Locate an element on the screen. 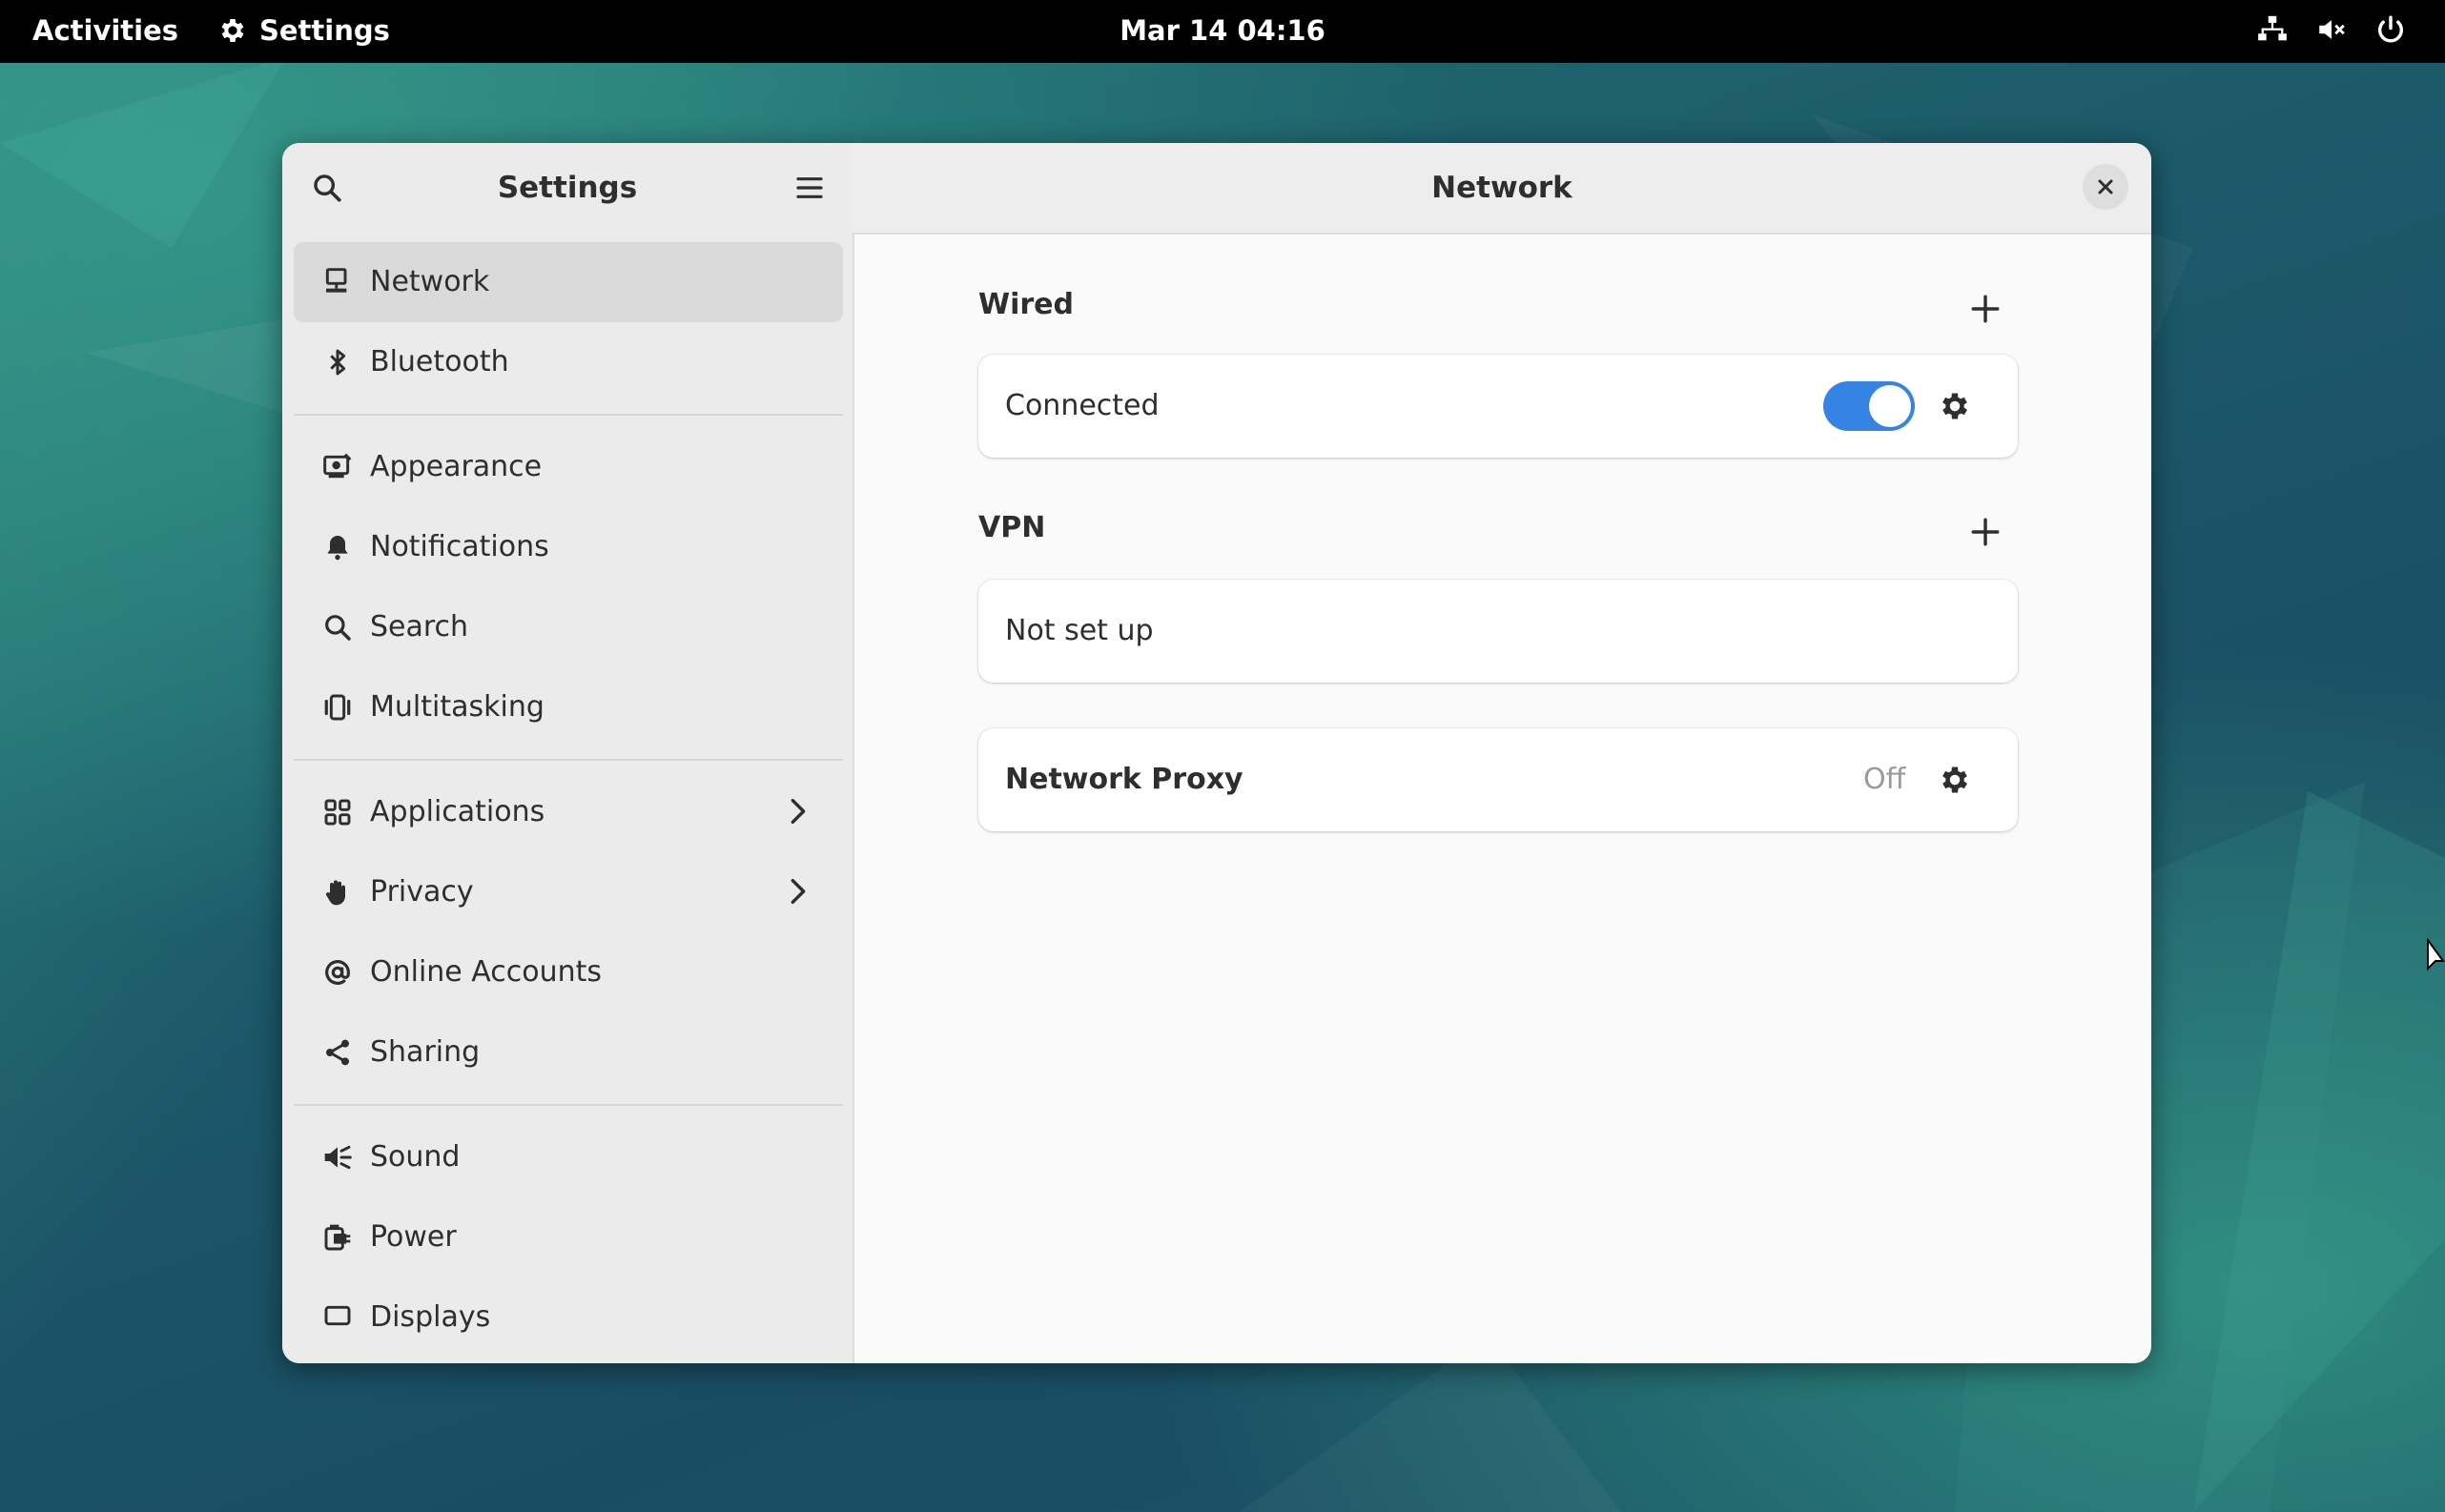  sidebar-header: Settings is located at coordinates (567, 188).